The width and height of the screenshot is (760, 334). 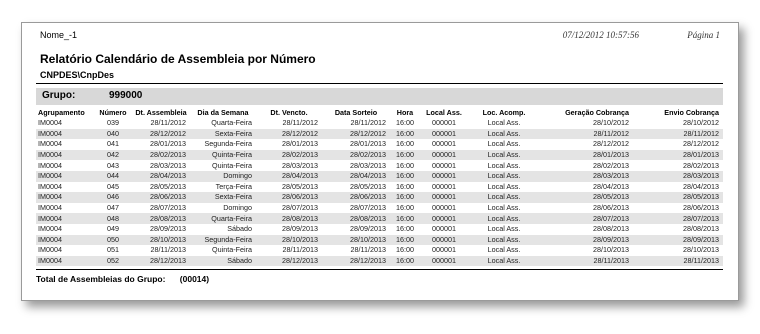 What do you see at coordinates (113, 250) in the screenshot?
I see `table-cell: 051` at bounding box center [113, 250].